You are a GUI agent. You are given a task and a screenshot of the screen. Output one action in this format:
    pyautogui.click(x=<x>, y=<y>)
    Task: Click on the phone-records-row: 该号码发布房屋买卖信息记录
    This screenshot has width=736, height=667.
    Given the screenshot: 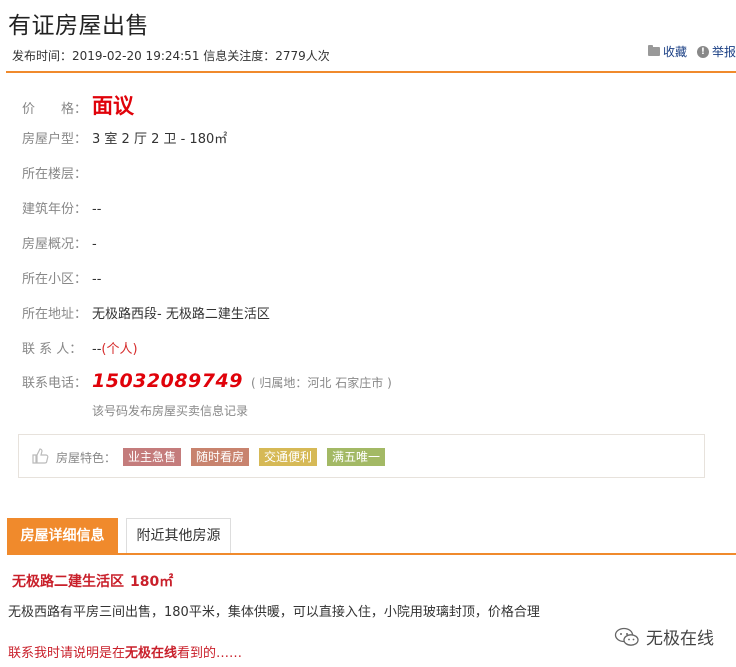 What is the action you would take?
    pyautogui.click(x=170, y=410)
    